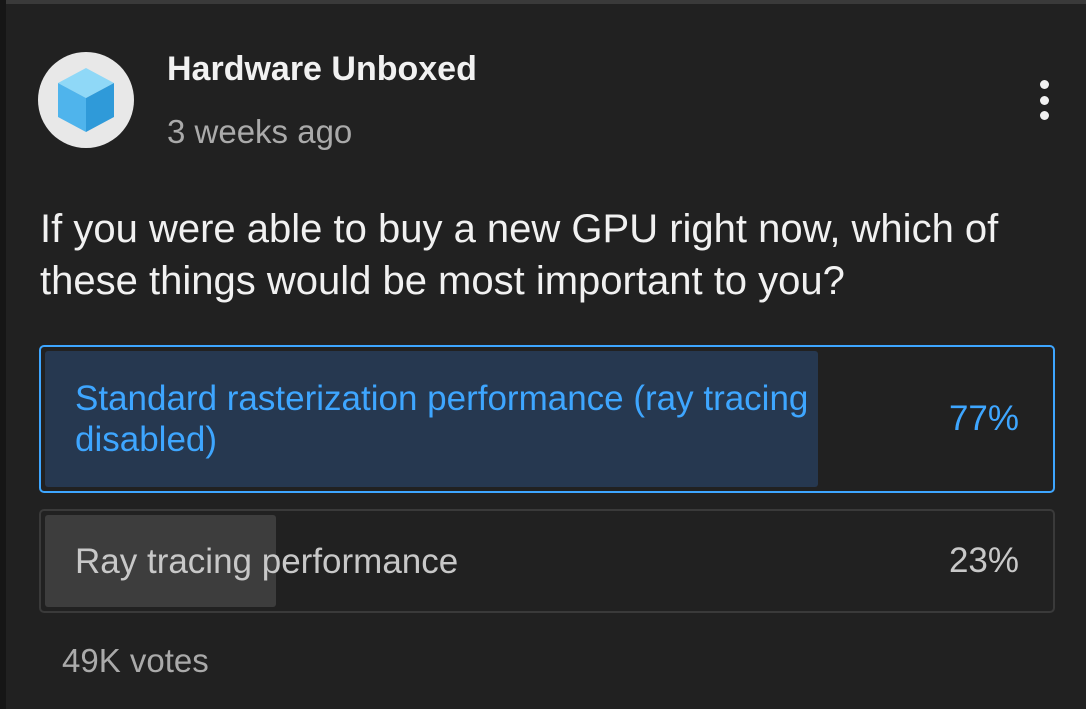 The width and height of the screenshot is (1086, 709). I want to click on poll-option-percent: 77%, so click(983, 418).